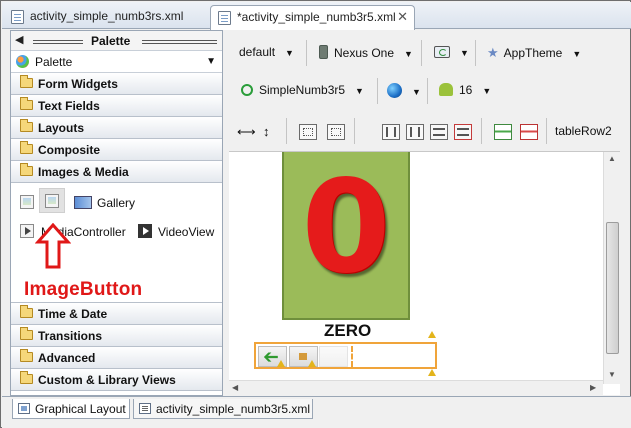 The width and height of the screenshot is (631, 428). Describe the element at coordinates (105, 17) in the screenshot. I see `editor-tab-numb3rs: activity_simple_numb3rs.xml` at that location.